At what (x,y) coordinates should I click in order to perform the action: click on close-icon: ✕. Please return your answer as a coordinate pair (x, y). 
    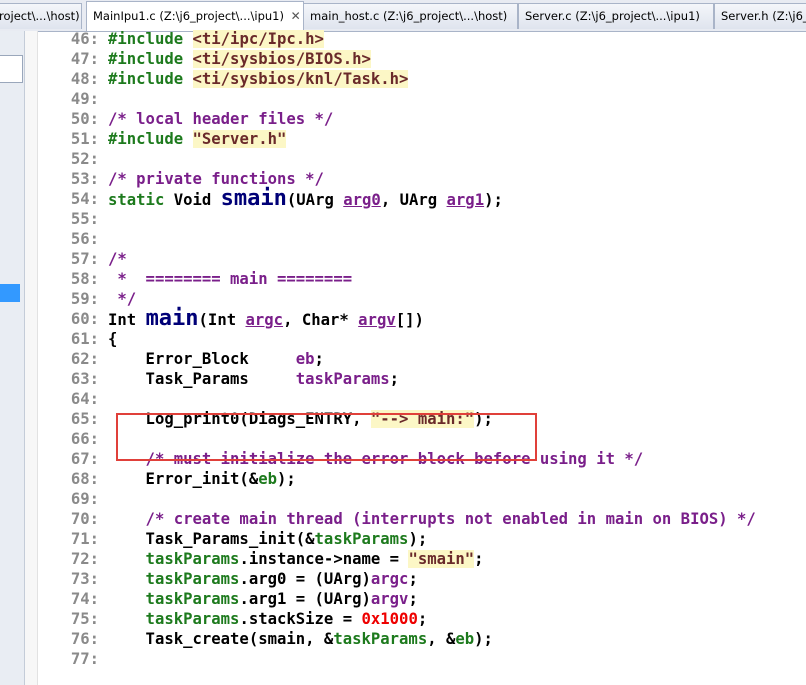
    Looking at the image, I should click on (296, 16).